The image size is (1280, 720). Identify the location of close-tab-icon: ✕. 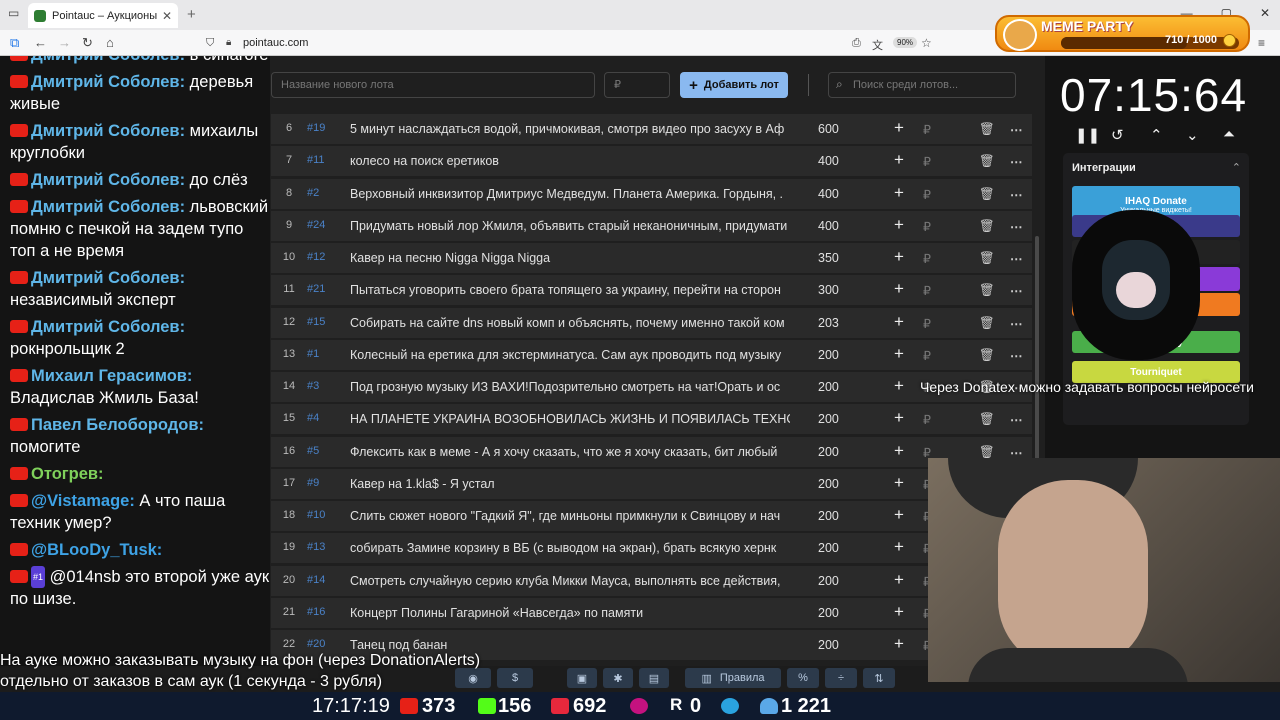
(167, 16).